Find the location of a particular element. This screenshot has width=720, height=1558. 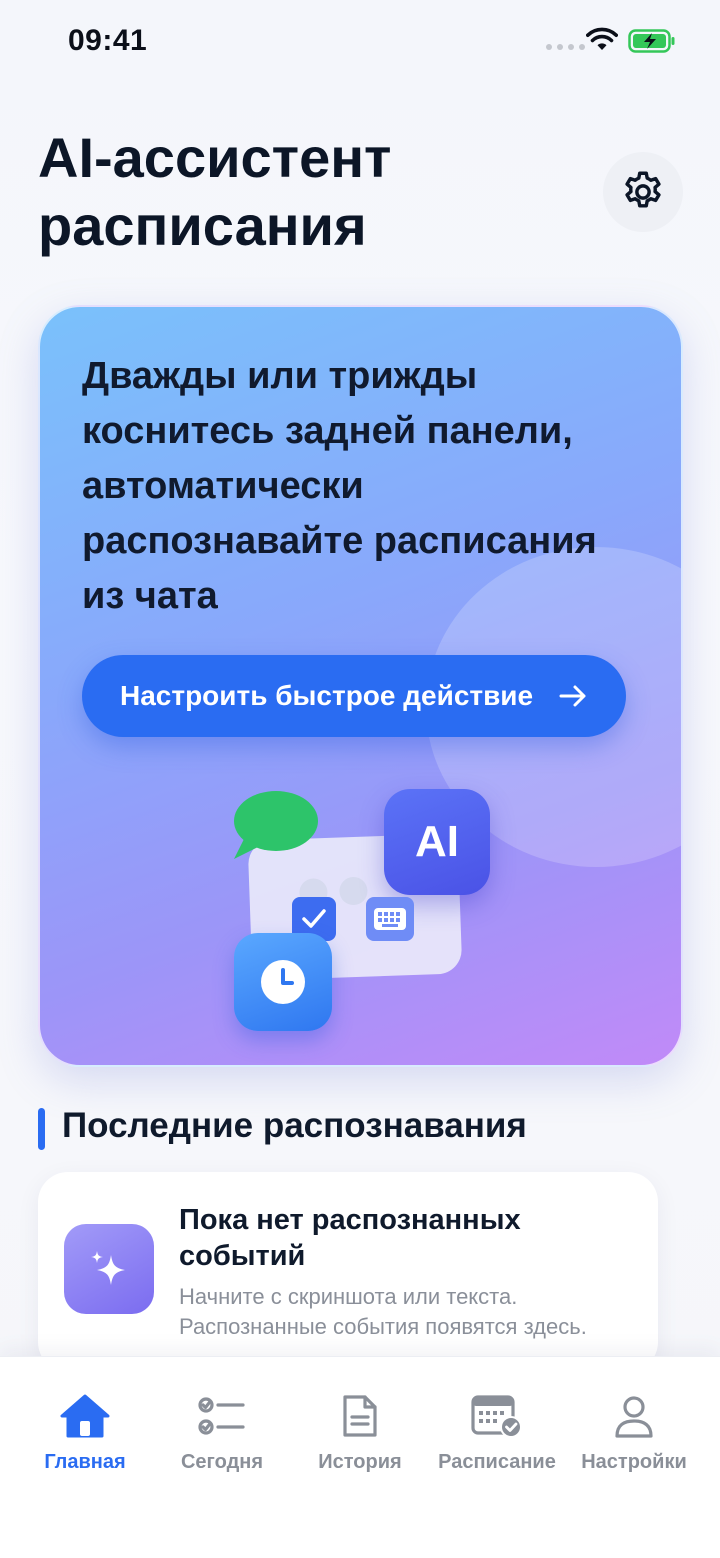

tab-history: История is located at coordinates (360, 1432).